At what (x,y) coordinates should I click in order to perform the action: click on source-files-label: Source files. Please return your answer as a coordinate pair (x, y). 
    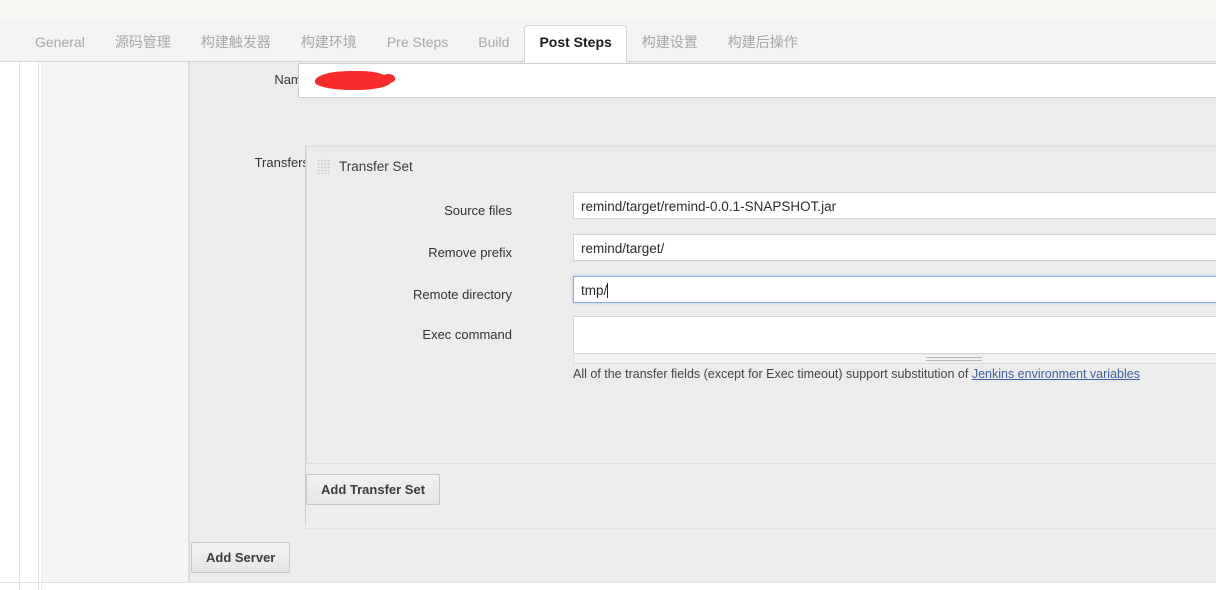
    Looking at the image, I should click on (478, 210).